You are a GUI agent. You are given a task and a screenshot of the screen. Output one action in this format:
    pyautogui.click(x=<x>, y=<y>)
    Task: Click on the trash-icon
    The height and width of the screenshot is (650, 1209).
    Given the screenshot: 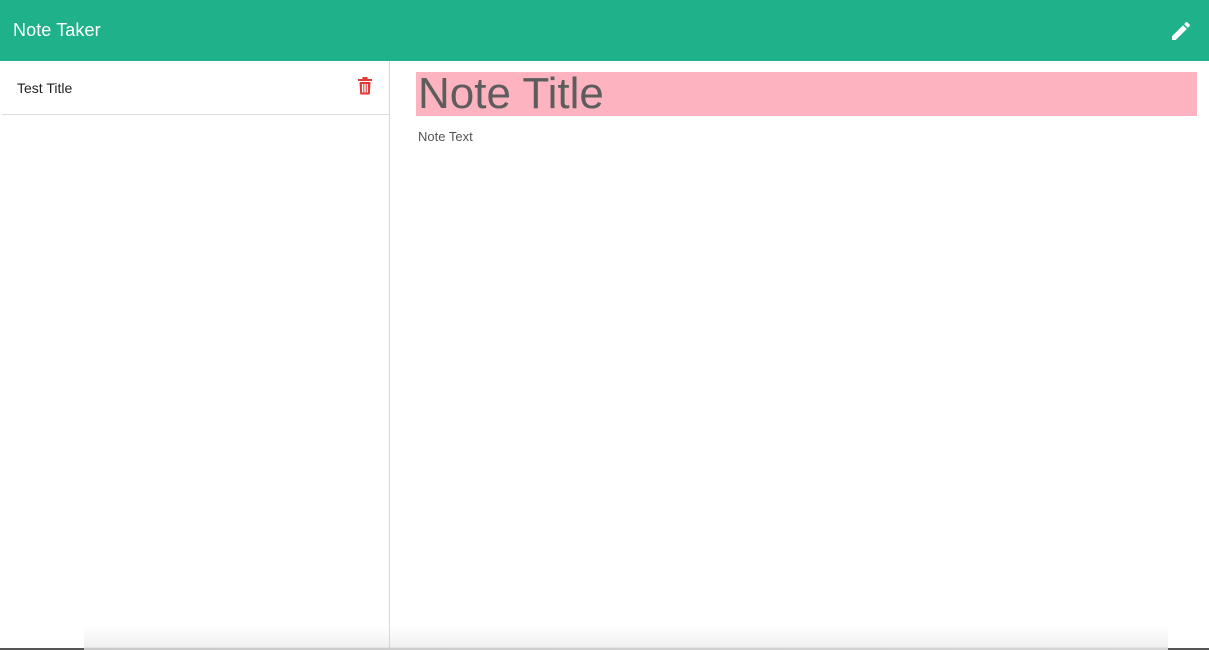 What is the action you would take?
    pyautogui.click(x=365, y=86)
    